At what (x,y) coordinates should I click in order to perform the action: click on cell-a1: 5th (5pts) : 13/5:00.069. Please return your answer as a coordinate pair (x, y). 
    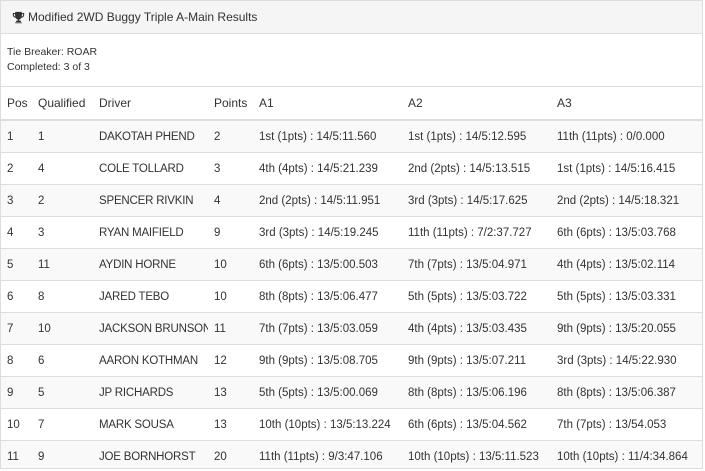
    Looking at the image, I should click on (327, 392).